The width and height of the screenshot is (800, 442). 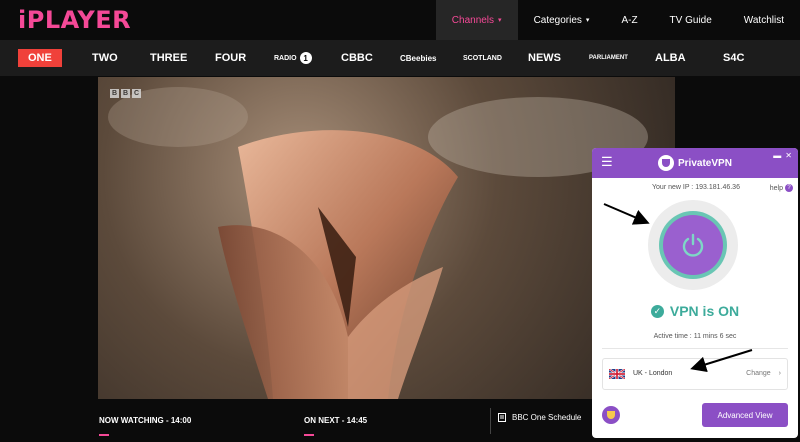 What do you see at coordinates (776, 188) in the screenshot?
I see `help-label: help` at bounding box center [776, 188].